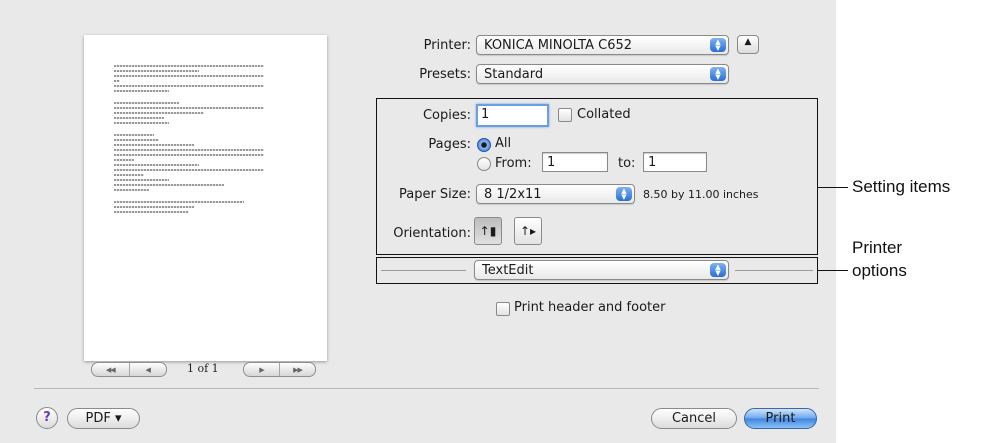 Image resolution: width=989 pixels, height=443 pixels. Describe the element at coordinates (833, 270) in the screenshot. I see `printer-options-leader-line` at that location.